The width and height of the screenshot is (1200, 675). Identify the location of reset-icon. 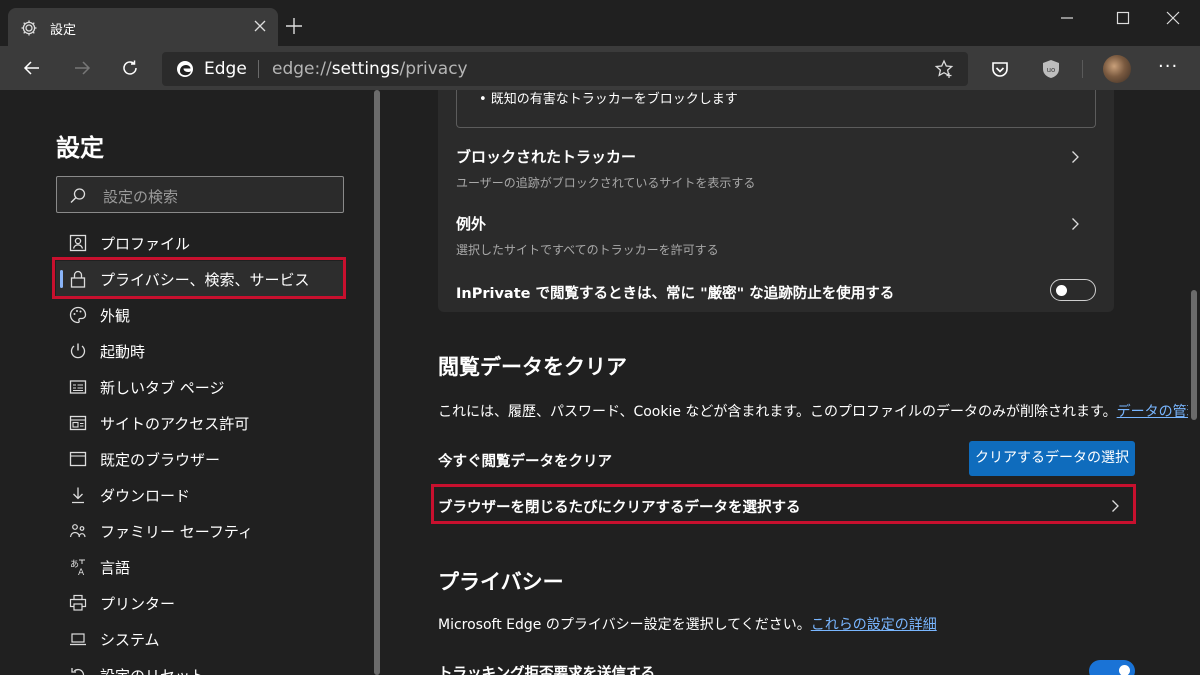
(78, 670).